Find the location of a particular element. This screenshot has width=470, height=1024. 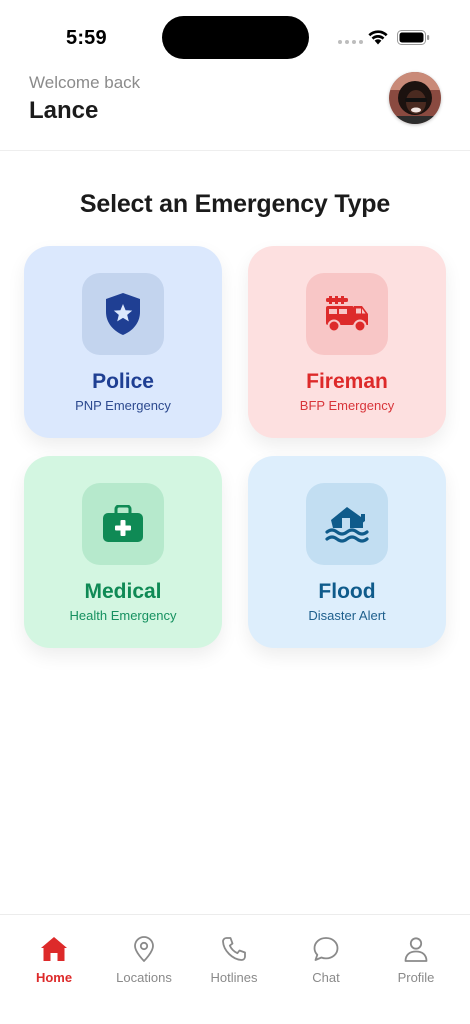

medical-emergency-card: Medical Health Emergency is located at coordinates (123, 552).